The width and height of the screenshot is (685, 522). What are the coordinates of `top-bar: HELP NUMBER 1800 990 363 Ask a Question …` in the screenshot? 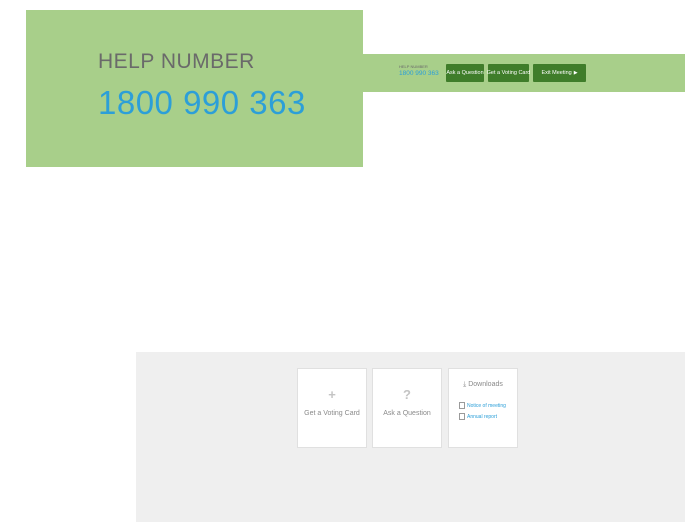 It's located at (524, 73).